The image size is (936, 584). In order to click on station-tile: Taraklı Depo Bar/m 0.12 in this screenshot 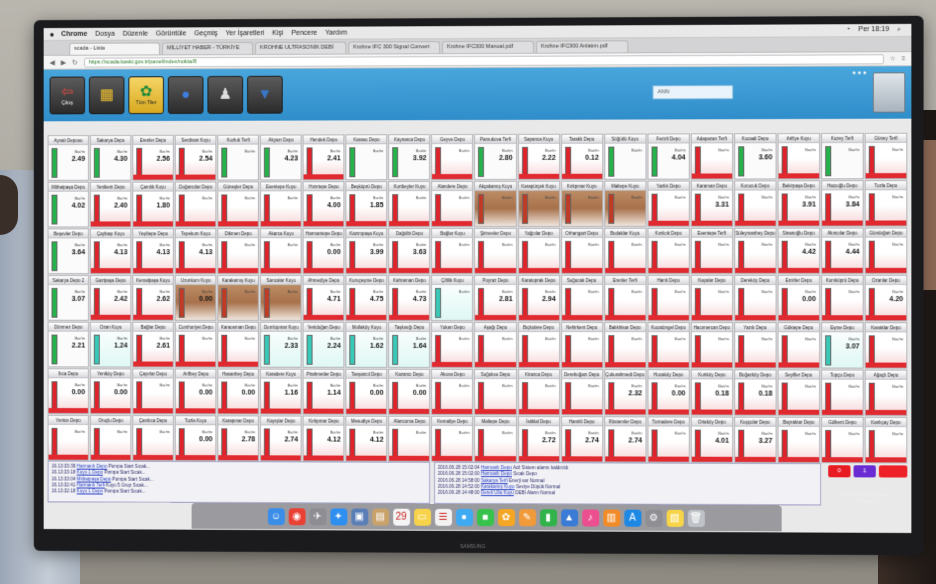, I will do `click(582, 157)`.